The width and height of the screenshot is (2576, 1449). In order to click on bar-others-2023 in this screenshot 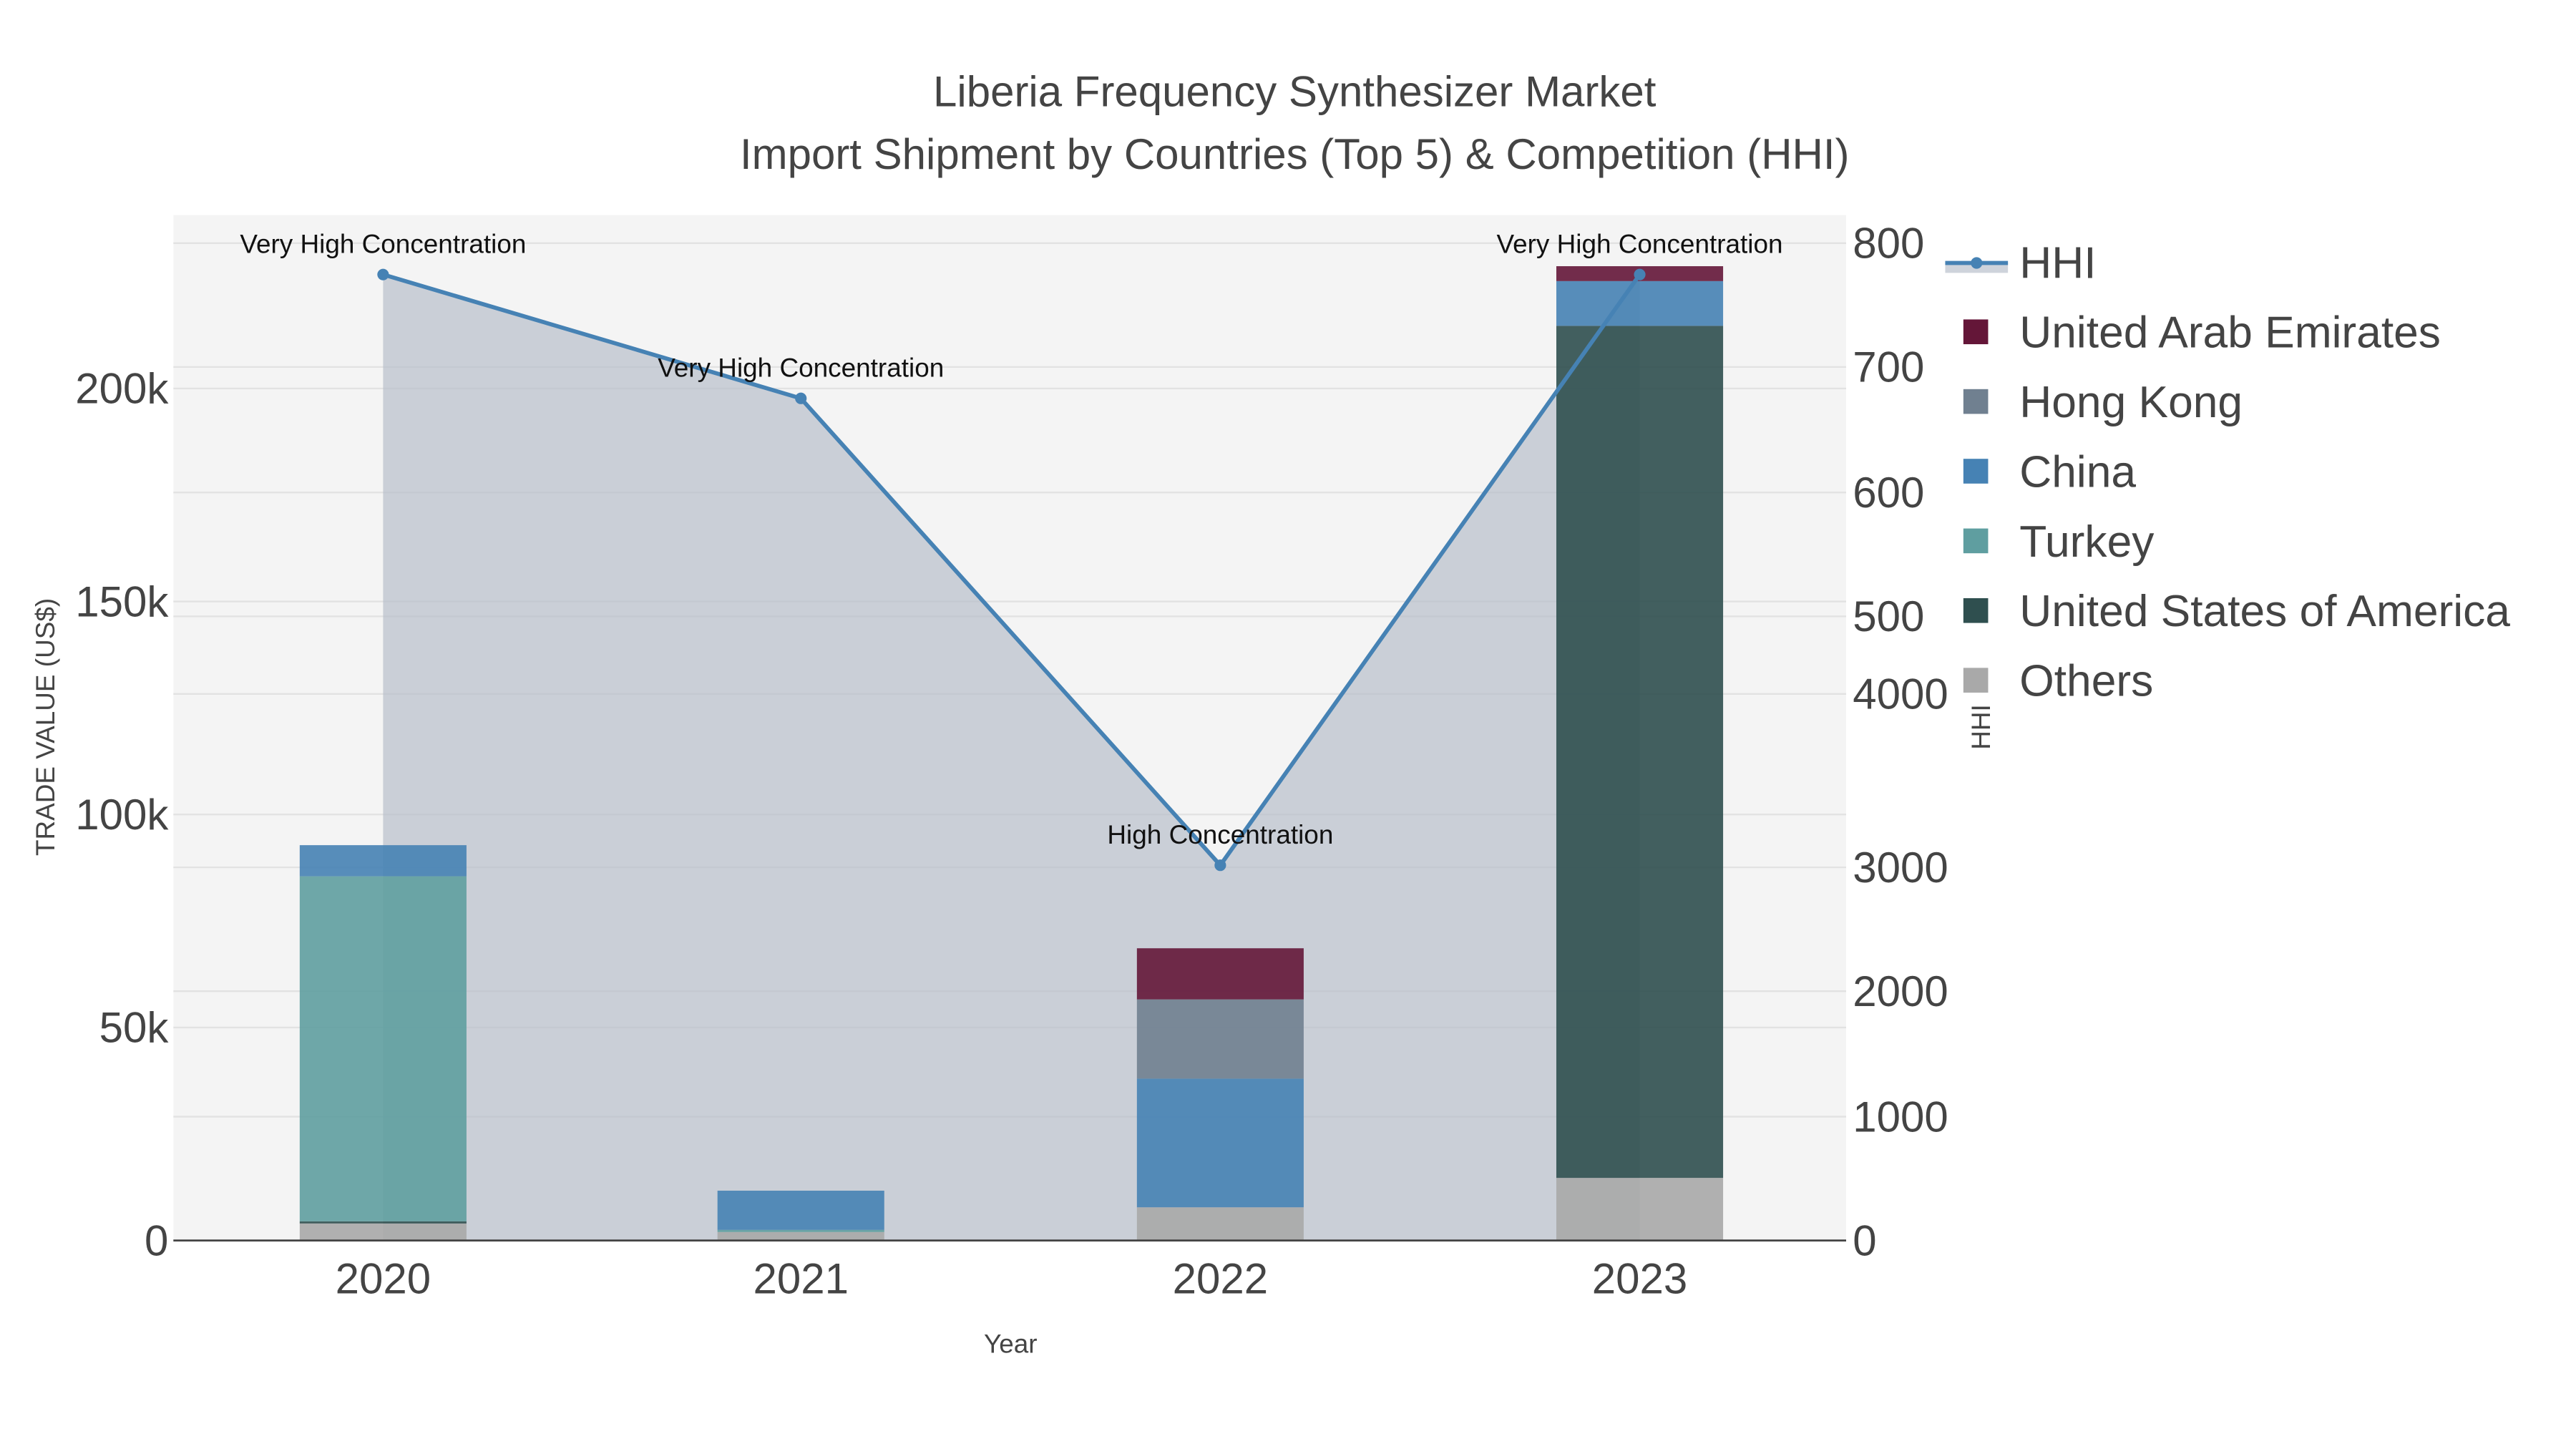, I will do `click(1640, 1209)`.